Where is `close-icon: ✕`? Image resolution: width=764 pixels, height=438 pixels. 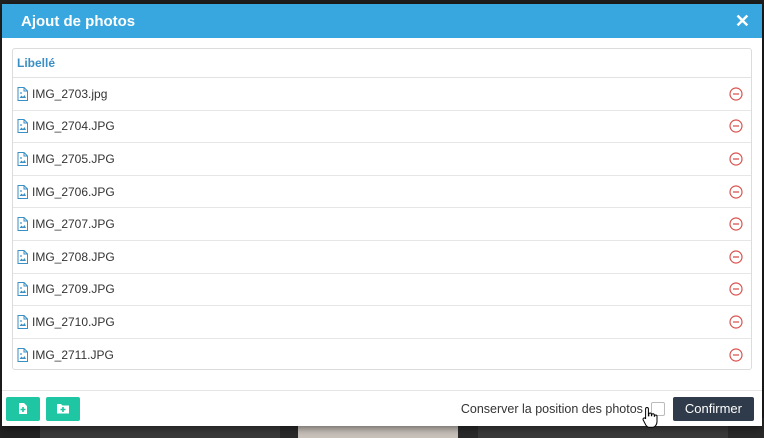 close-icon: ✕ is located at coordinates (742, 21).